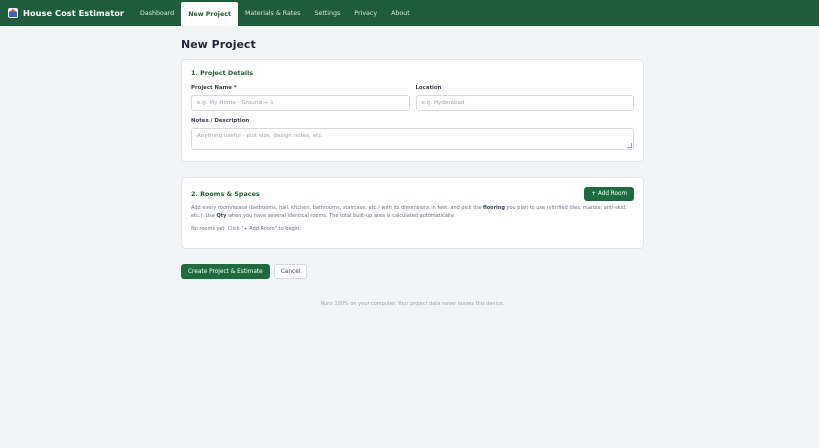  I want to click on cancel-button: Cancel, so click(290, 271).